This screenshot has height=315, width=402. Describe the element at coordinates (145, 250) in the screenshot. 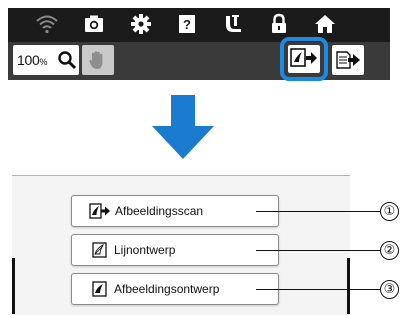

I see `menu-item-label: Lijnontwerp` at that location.